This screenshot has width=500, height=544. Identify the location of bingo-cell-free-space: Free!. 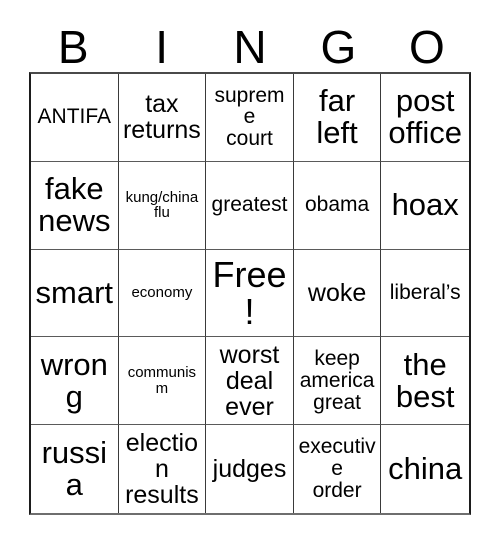
(250, 293).